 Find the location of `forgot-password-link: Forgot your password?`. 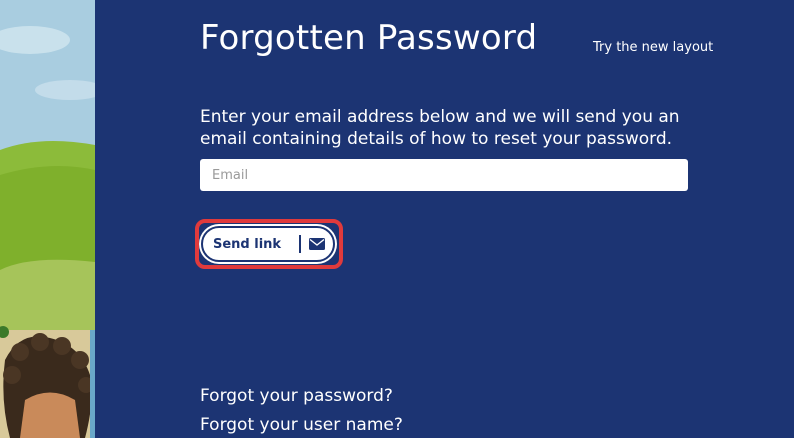

forgot-password-link: Forgot your password? is located at coordinates (296, 396).